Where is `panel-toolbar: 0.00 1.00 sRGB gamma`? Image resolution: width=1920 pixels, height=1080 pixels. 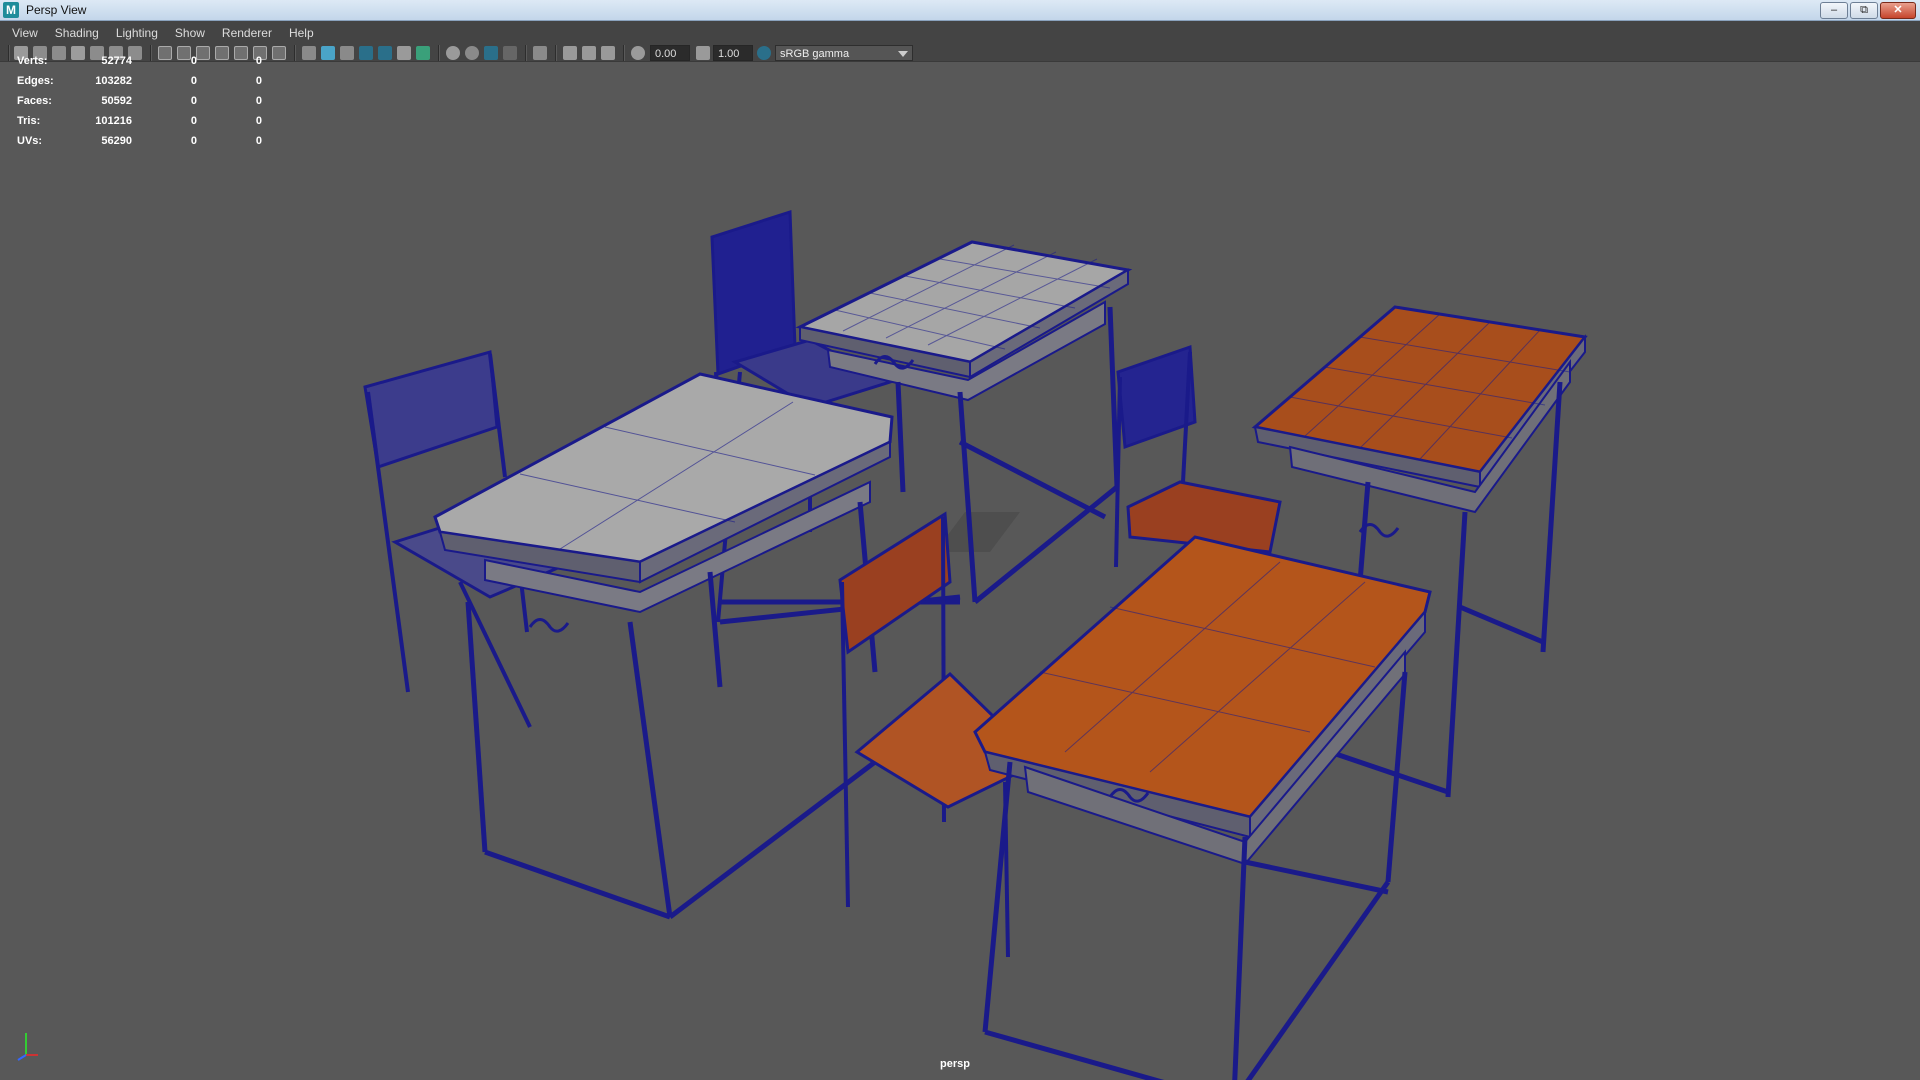 panel-toolbar: 0.00 1.00 sRGB gamma is located at coordinates (960, 53).